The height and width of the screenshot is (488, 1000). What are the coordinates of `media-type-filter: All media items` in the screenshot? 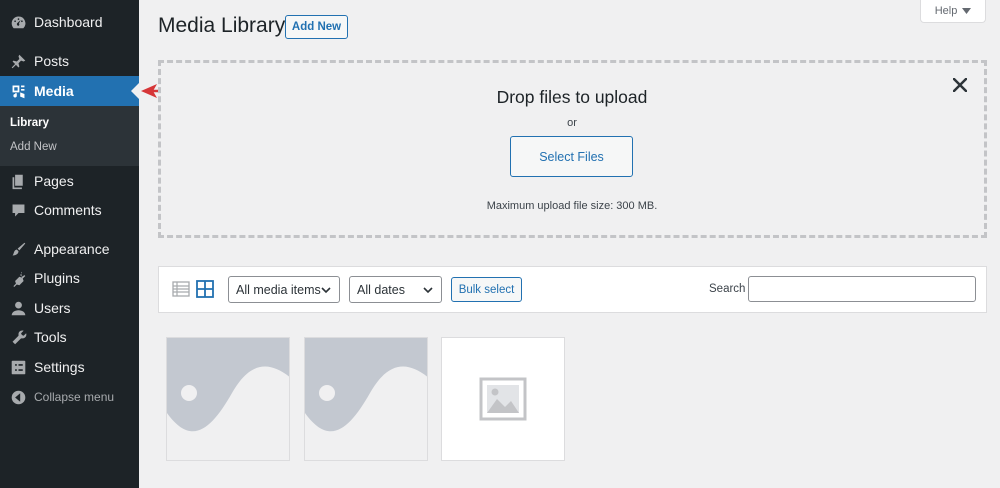 It's located at (284, 289).